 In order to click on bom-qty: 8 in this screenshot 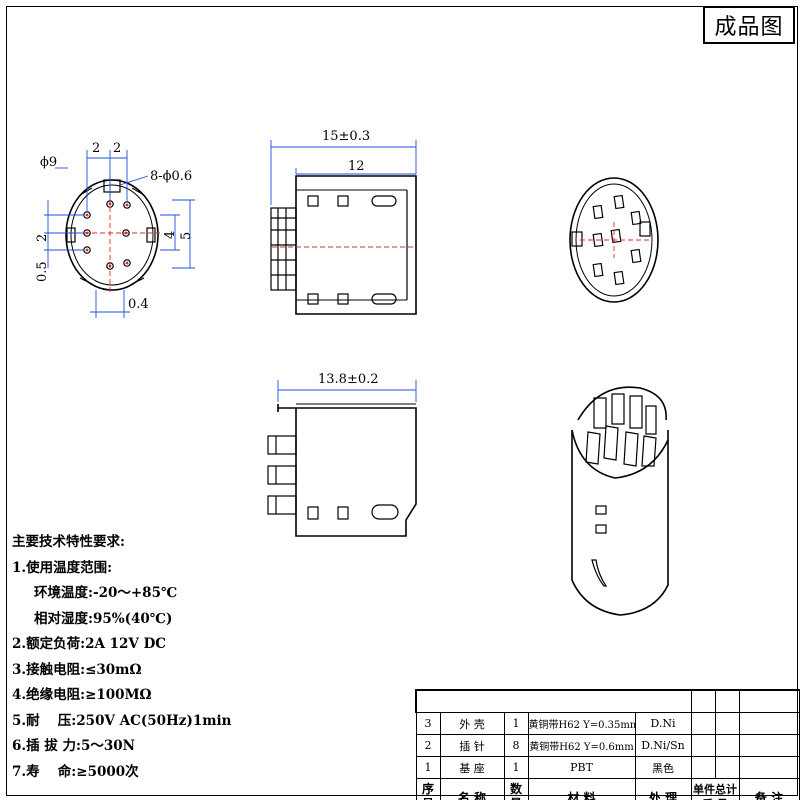, I will do `click(516, 745)`.